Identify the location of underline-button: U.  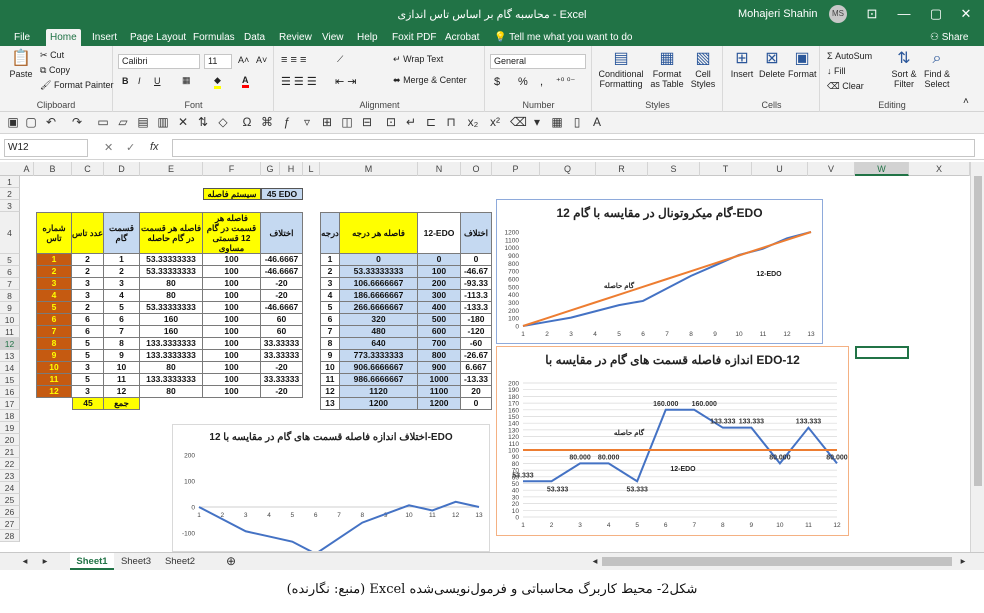
(157, 81).